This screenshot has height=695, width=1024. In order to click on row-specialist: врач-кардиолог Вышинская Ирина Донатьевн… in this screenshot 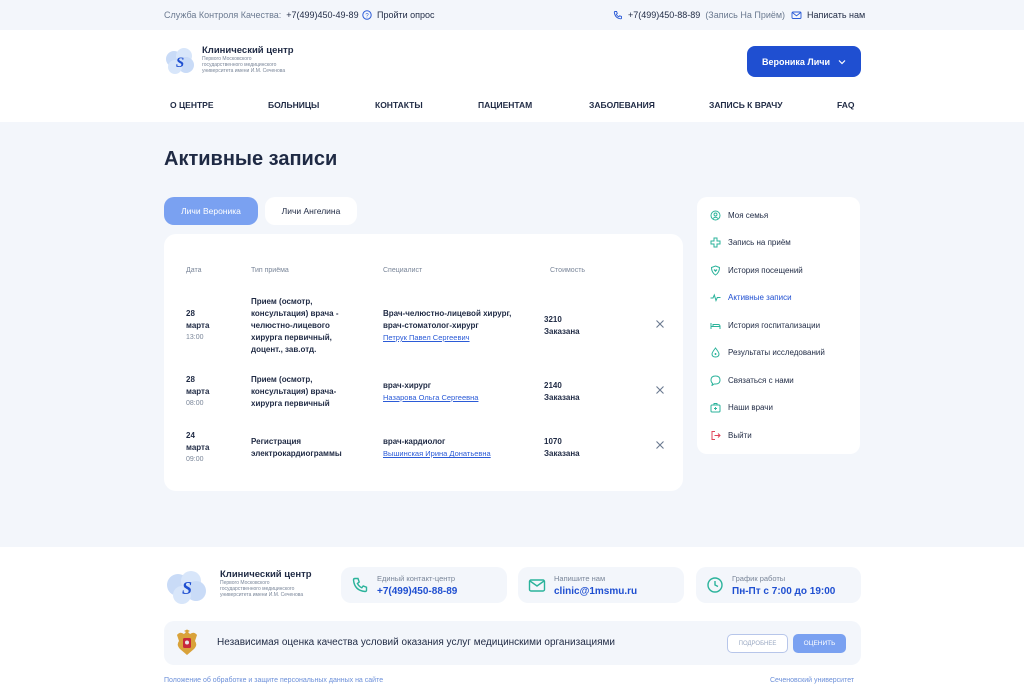, I will do `click(458, 448)`.